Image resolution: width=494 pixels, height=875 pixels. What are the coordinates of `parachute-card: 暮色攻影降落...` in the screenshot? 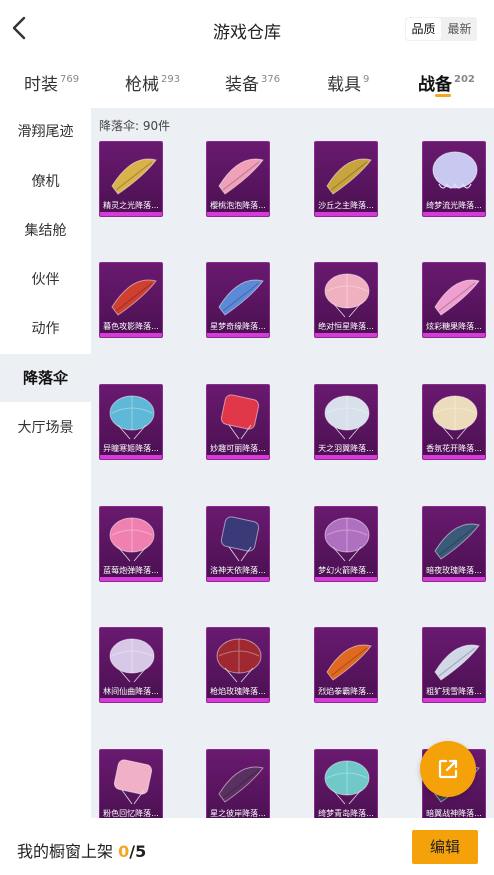 It's located at (131, 300).